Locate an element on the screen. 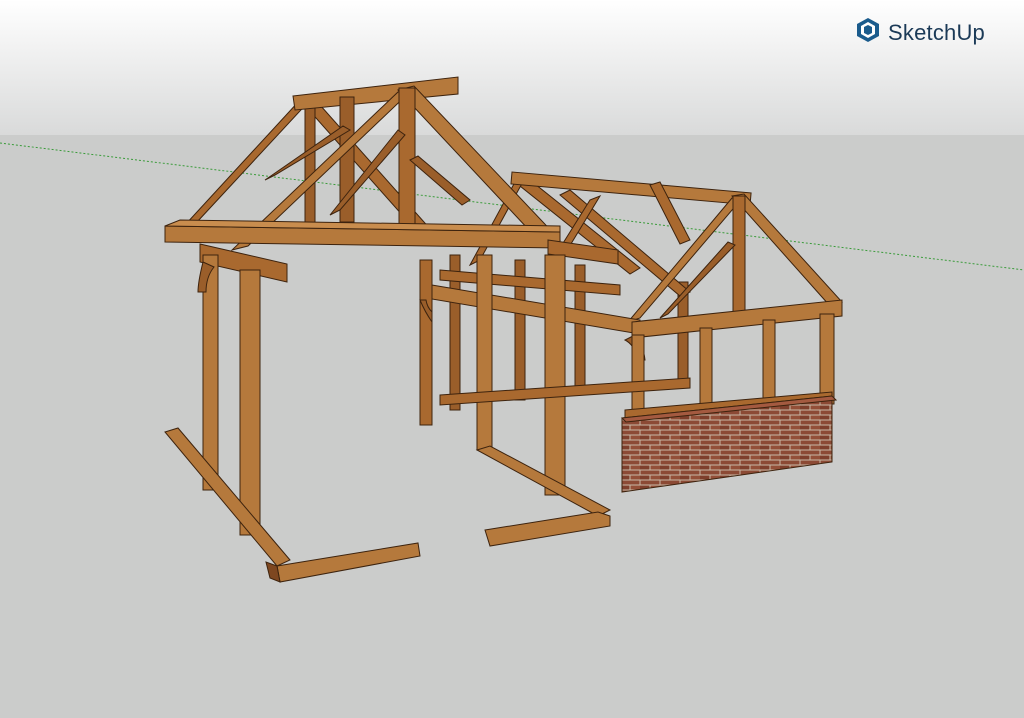 This screenshot has width=1024, height=718. annex-front-truss is located at coordinates (734, 258).